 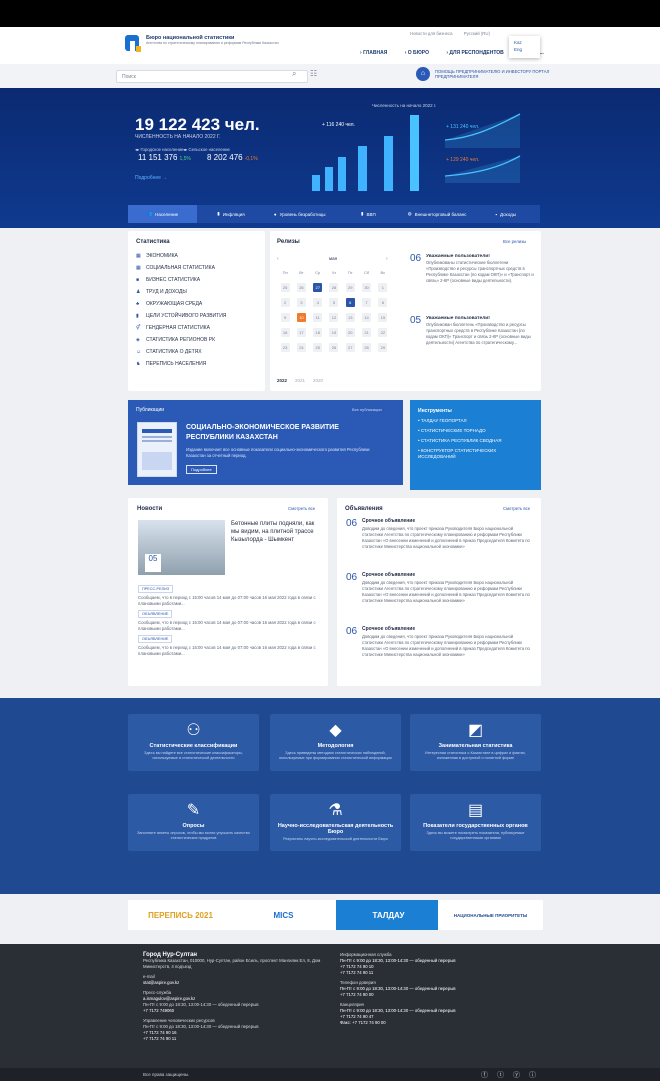 I want to click on cal-day: 6, so click(x=350, y=302).